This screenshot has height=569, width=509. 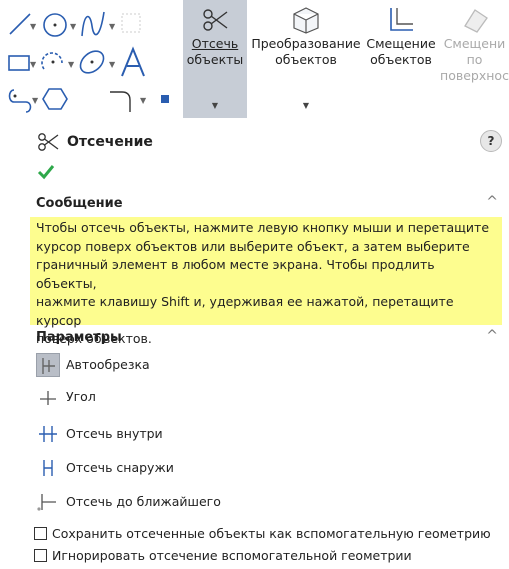 I want to click on ellipse-dropdown-icon: ▼, so click(x=112, y=64).